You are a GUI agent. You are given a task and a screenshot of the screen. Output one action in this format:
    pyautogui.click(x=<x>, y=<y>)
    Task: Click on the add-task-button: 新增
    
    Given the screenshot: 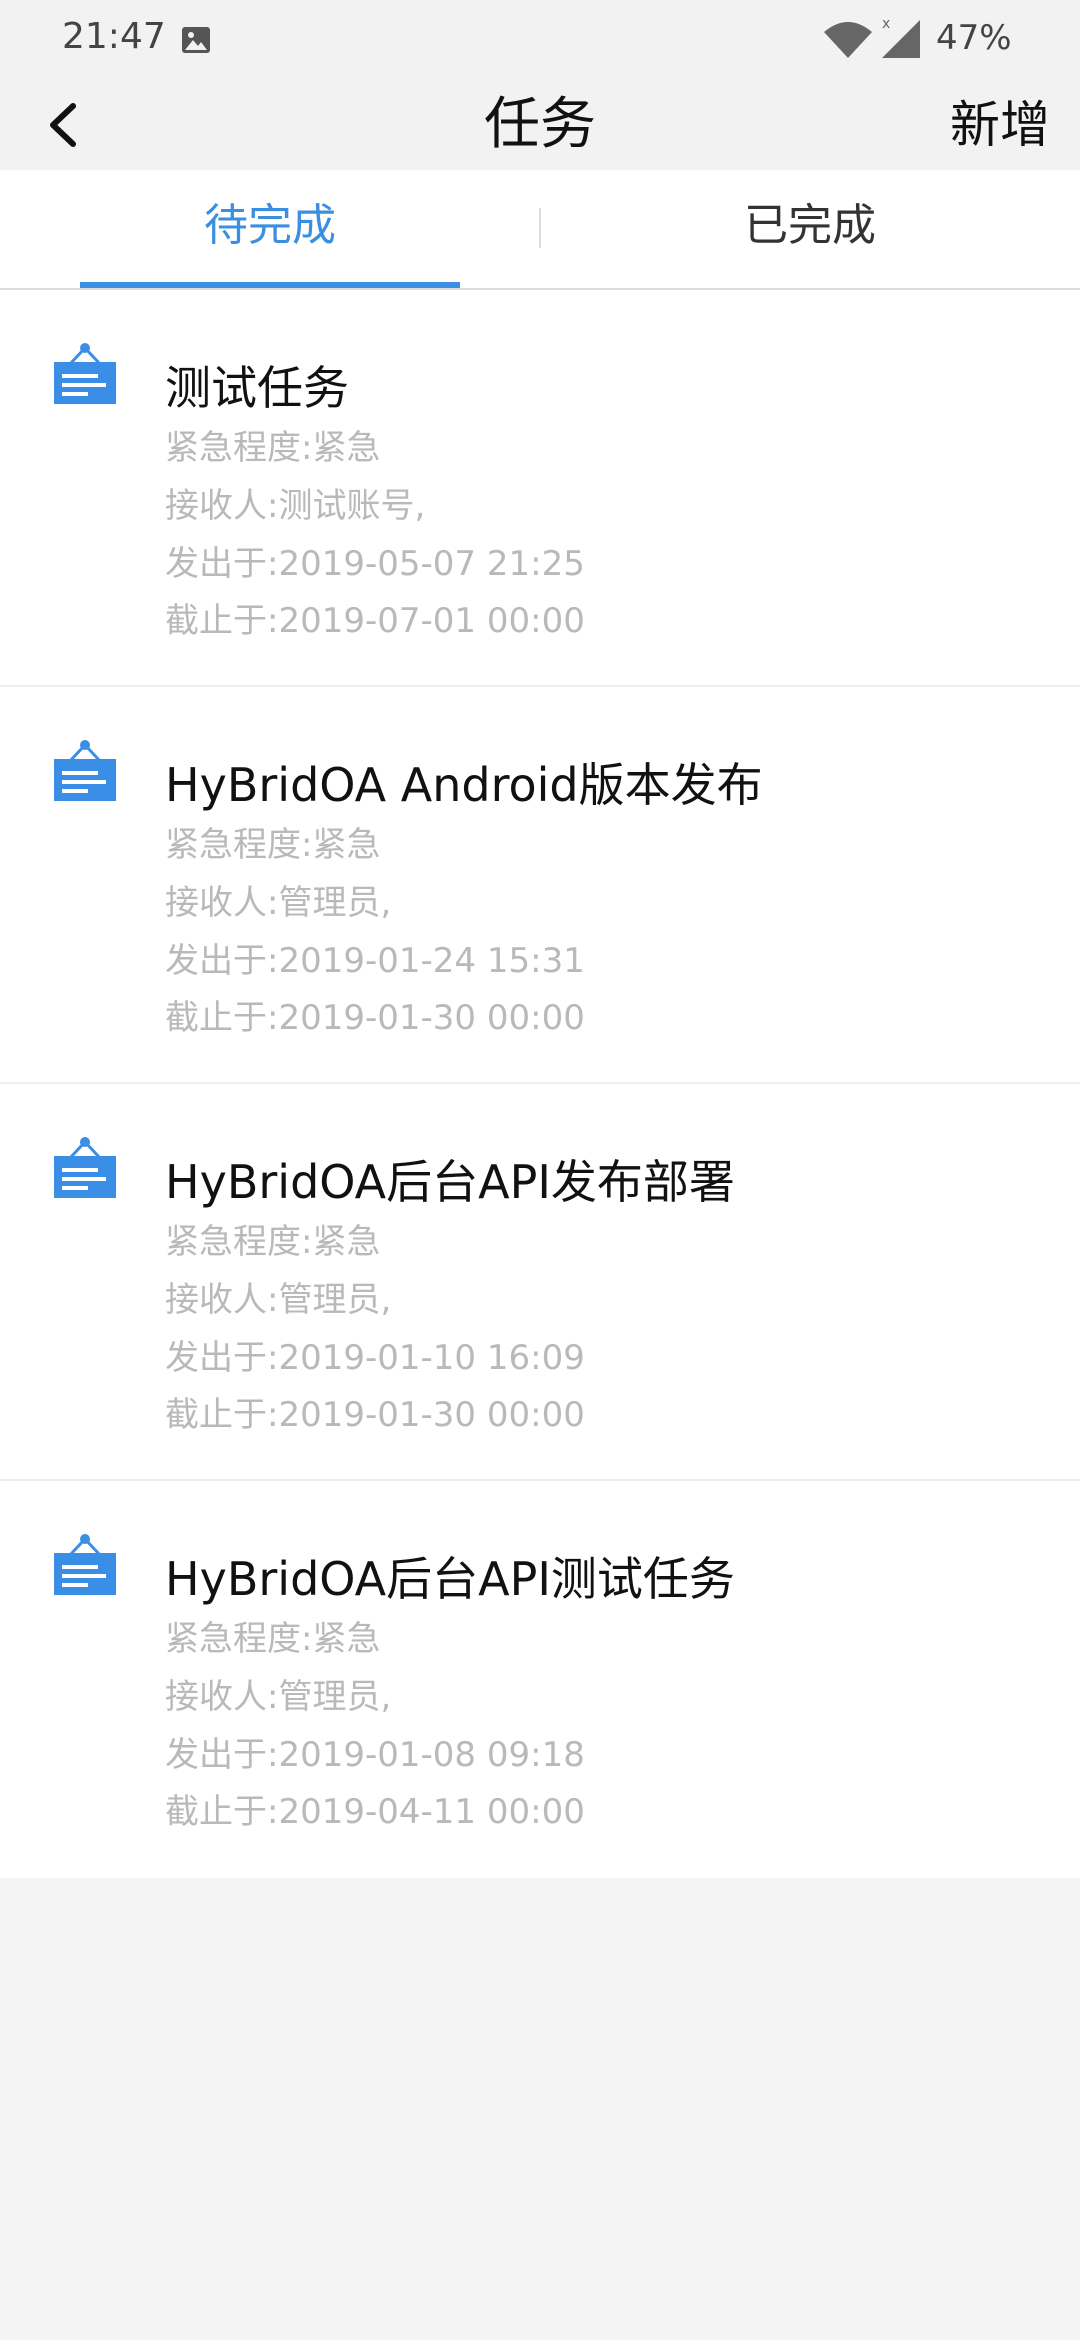 What is the action you would take?
    pyautogui.click(x=1000, y=125)
    